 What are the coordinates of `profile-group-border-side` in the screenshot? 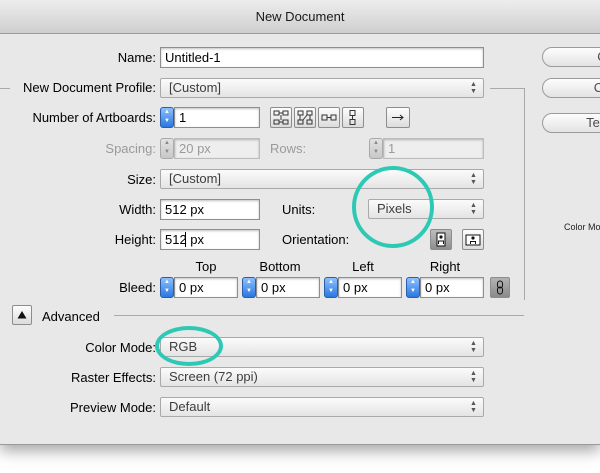 It's located at (524, 194).